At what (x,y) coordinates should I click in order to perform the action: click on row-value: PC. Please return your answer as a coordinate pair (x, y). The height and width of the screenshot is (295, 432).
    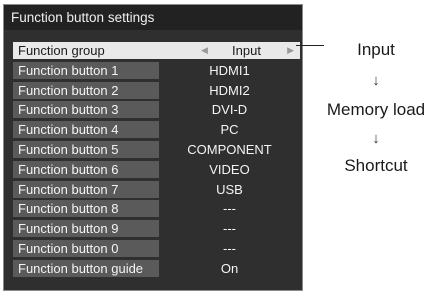
    Looking at the image, I should click on (229, 130).